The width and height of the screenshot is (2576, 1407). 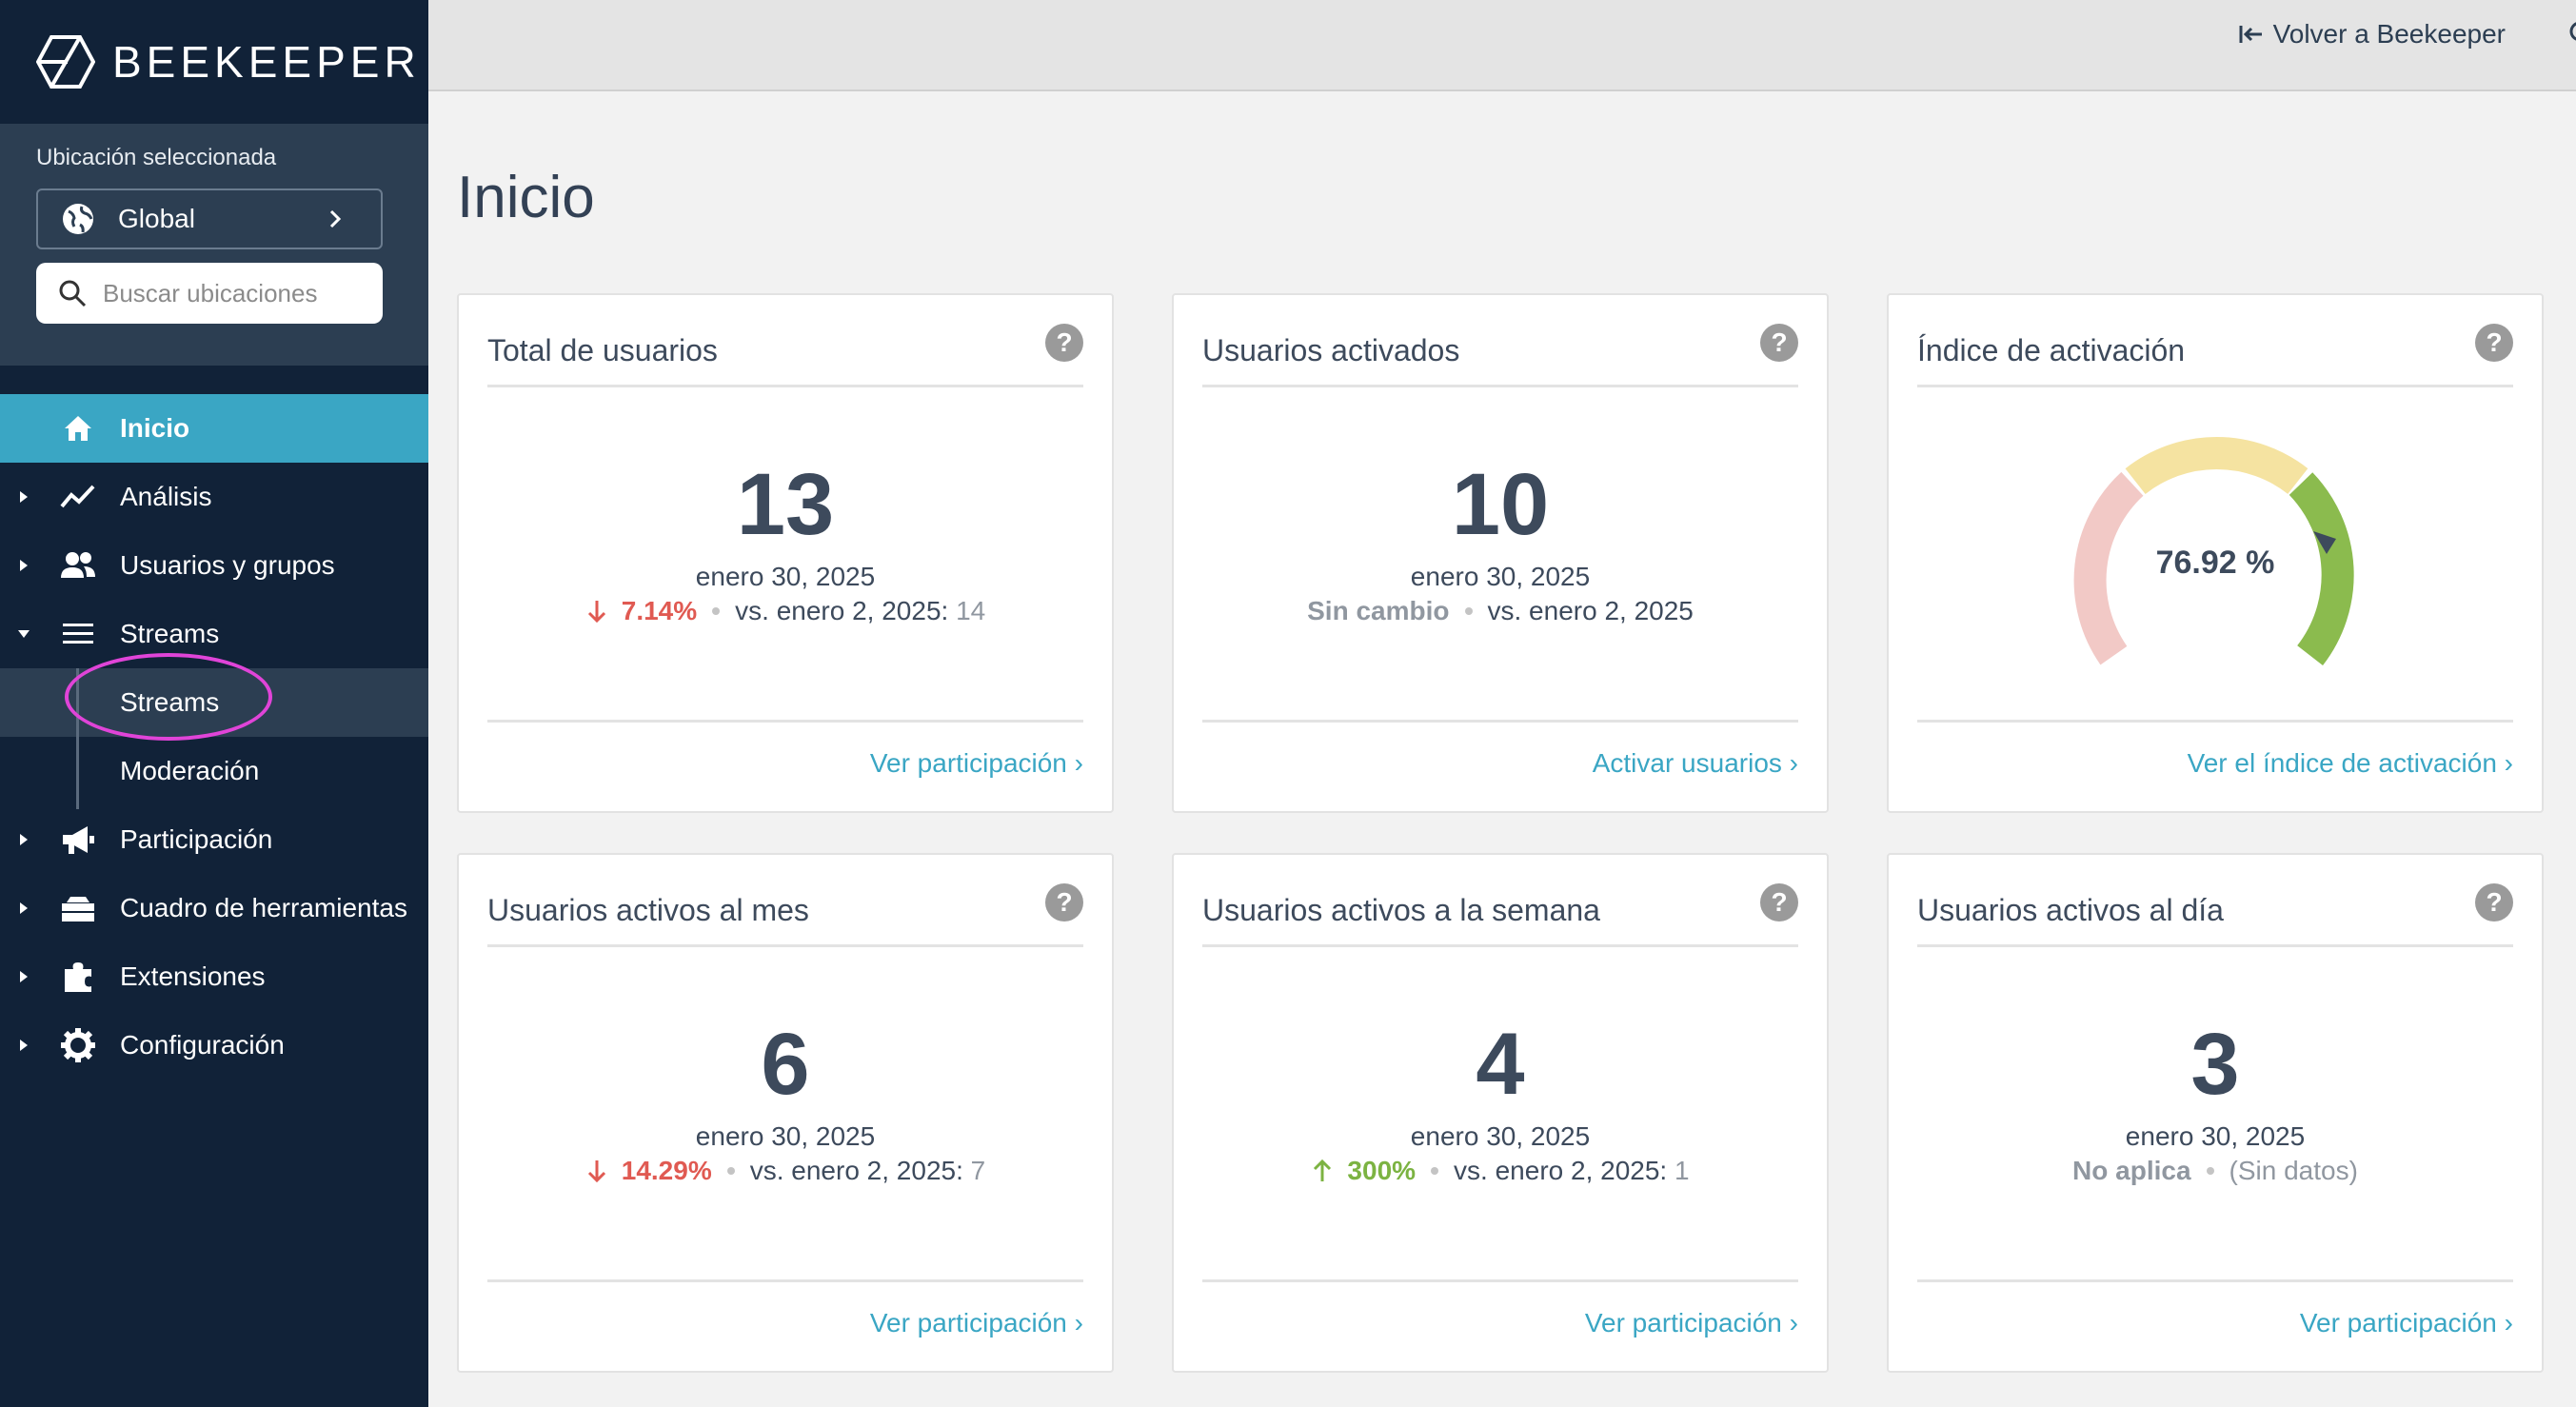 What do you see at coordinates (170, 633) in the screenshot?
I see `nav-label: Streams` at bounding box center [170, 633].